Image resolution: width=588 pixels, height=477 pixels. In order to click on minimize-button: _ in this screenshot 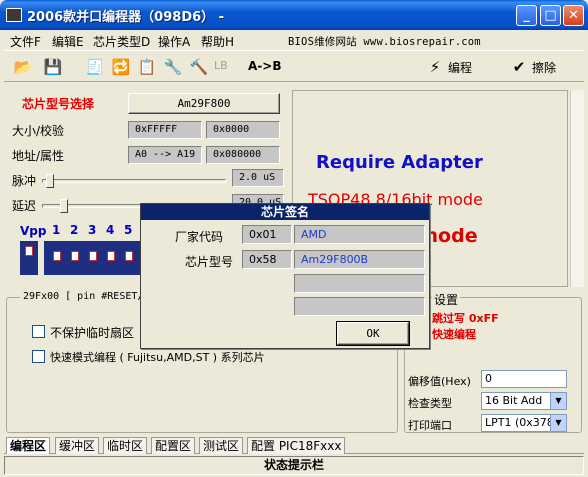, I will do `click(526, 15)`.